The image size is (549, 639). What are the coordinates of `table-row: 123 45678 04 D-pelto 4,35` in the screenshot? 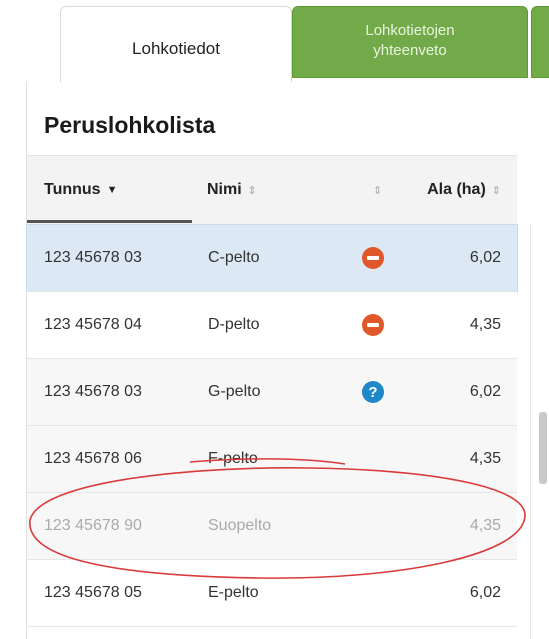 It's located at (272, 325).